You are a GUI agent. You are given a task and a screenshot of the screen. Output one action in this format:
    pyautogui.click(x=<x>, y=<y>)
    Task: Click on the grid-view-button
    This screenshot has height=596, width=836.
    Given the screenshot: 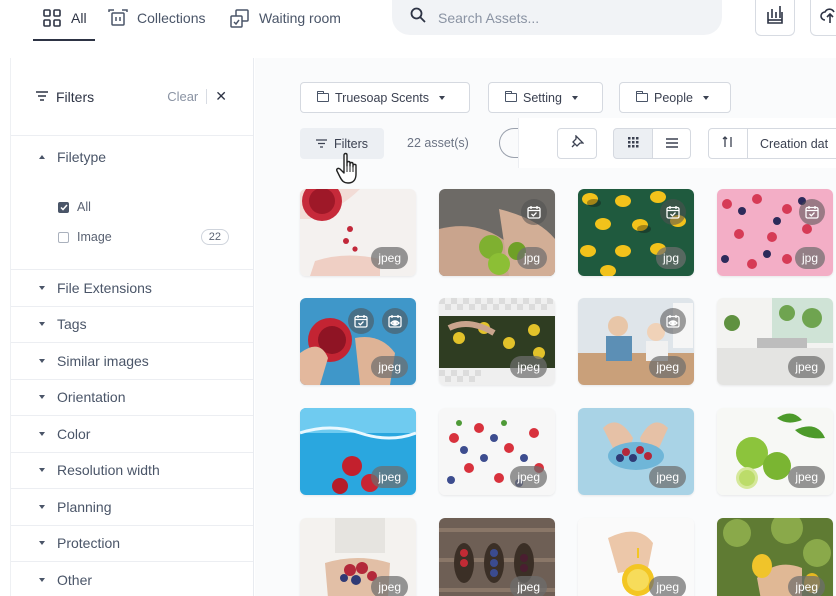 What is the action you would take?
    pyautogui.click(x=633, y=143)
    